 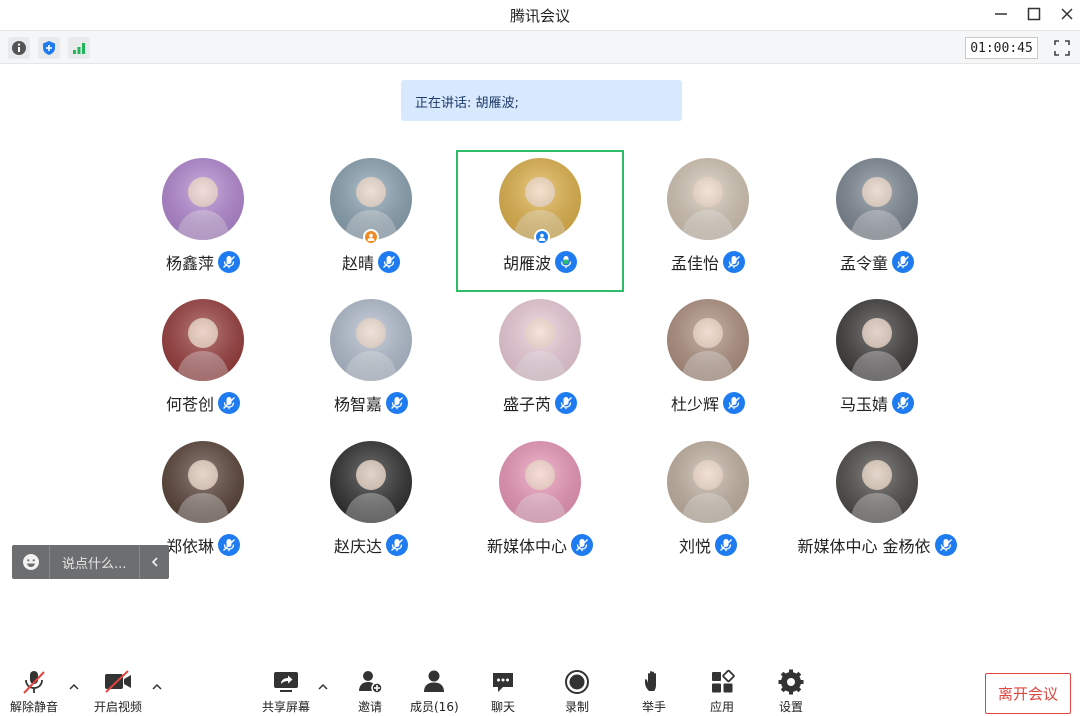 I want to click on chat-label: 聊天, so click(x=502, y=707).